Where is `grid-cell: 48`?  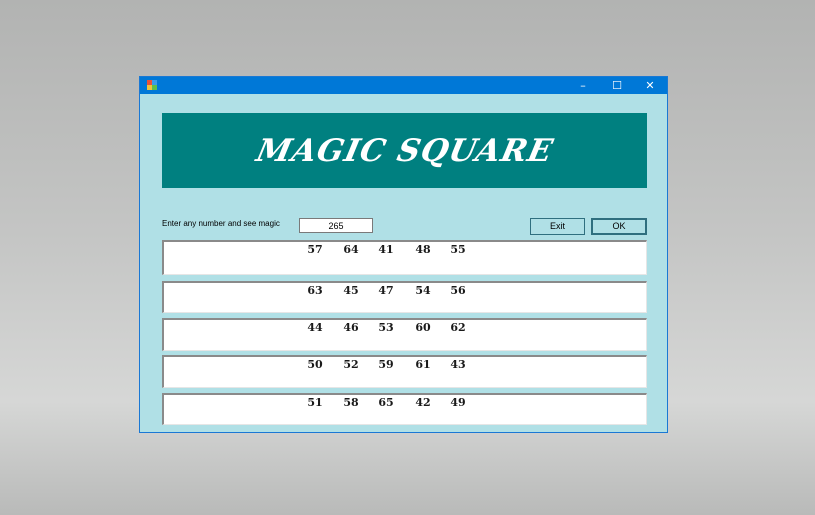 grid-cell: 48 is located at coordinates (423, 249).